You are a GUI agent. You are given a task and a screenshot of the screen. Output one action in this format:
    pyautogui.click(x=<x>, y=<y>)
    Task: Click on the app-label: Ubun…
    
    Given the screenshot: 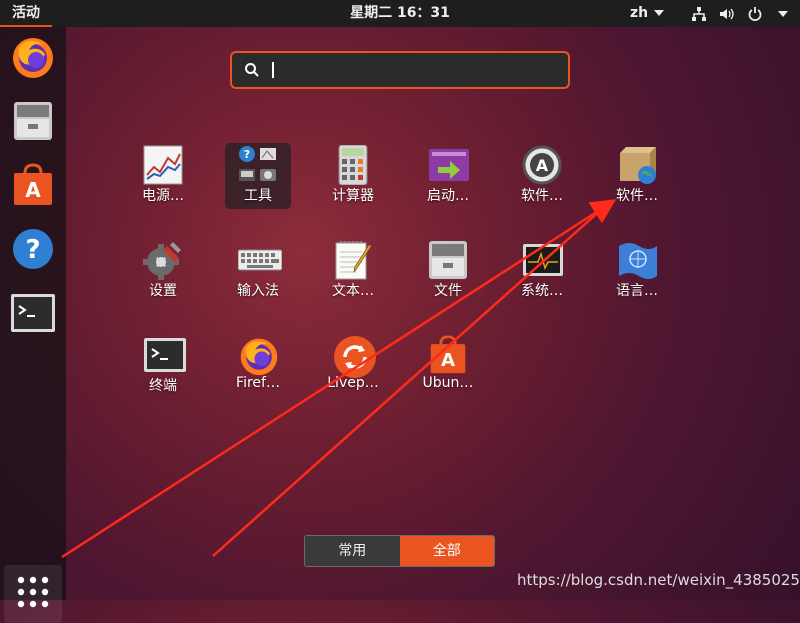 What is the action you would take?
    pyautogui.click(x=448, y=383)
    